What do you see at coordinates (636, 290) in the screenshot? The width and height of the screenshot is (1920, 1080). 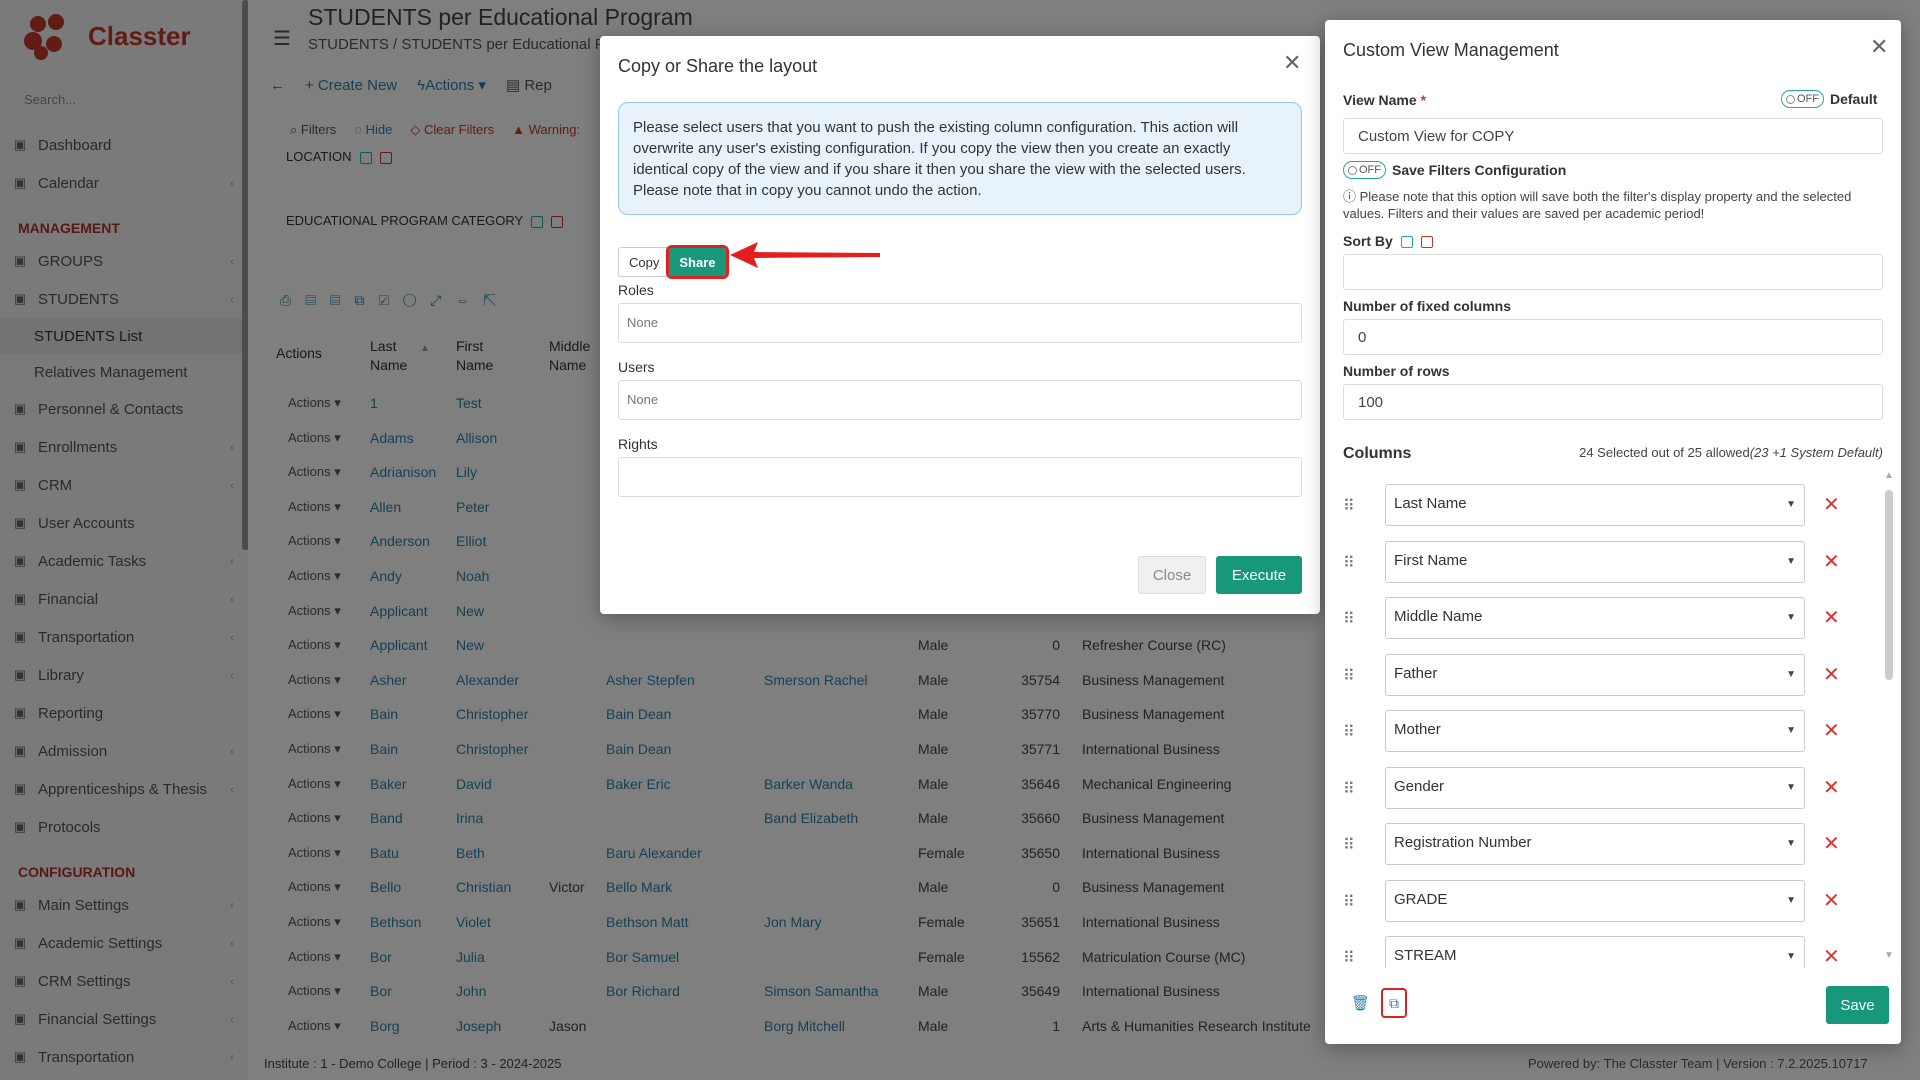 I see `roles-label: Roles` at bounding box center [636, 290].